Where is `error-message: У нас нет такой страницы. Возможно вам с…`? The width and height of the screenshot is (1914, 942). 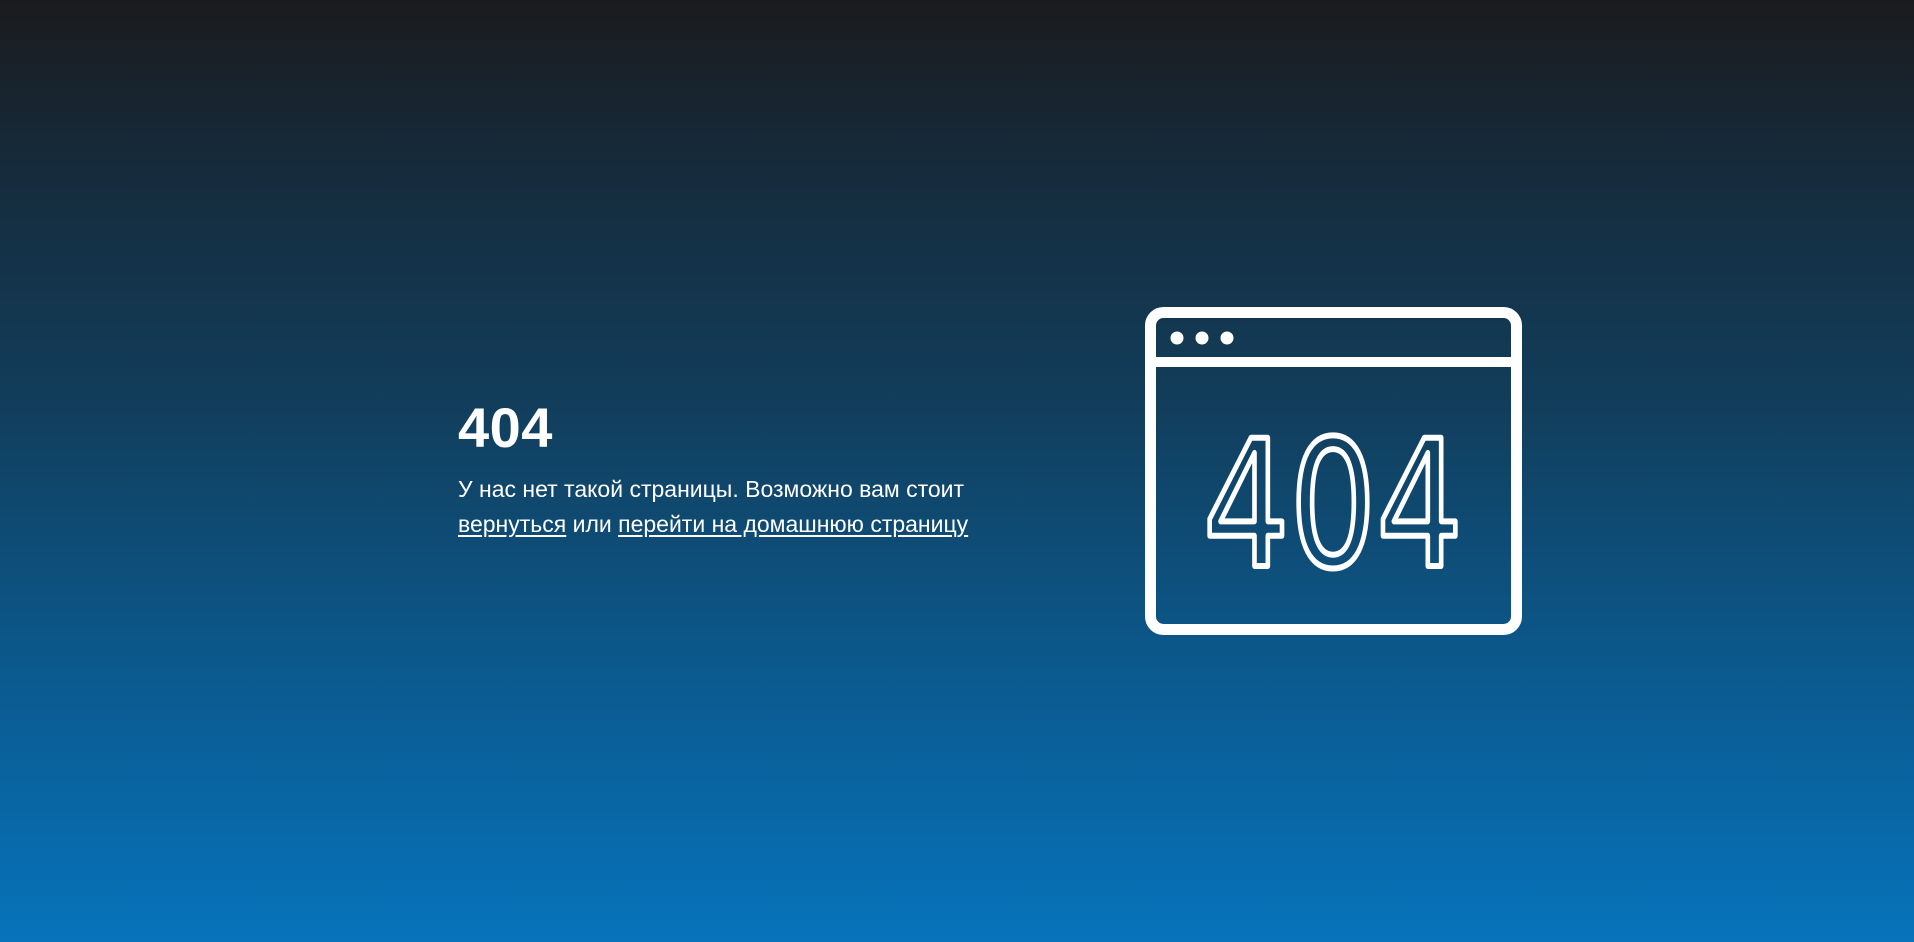 error-message: У нас нет такой страницы. Возможно вам с… is located at coordinates (738, 507).